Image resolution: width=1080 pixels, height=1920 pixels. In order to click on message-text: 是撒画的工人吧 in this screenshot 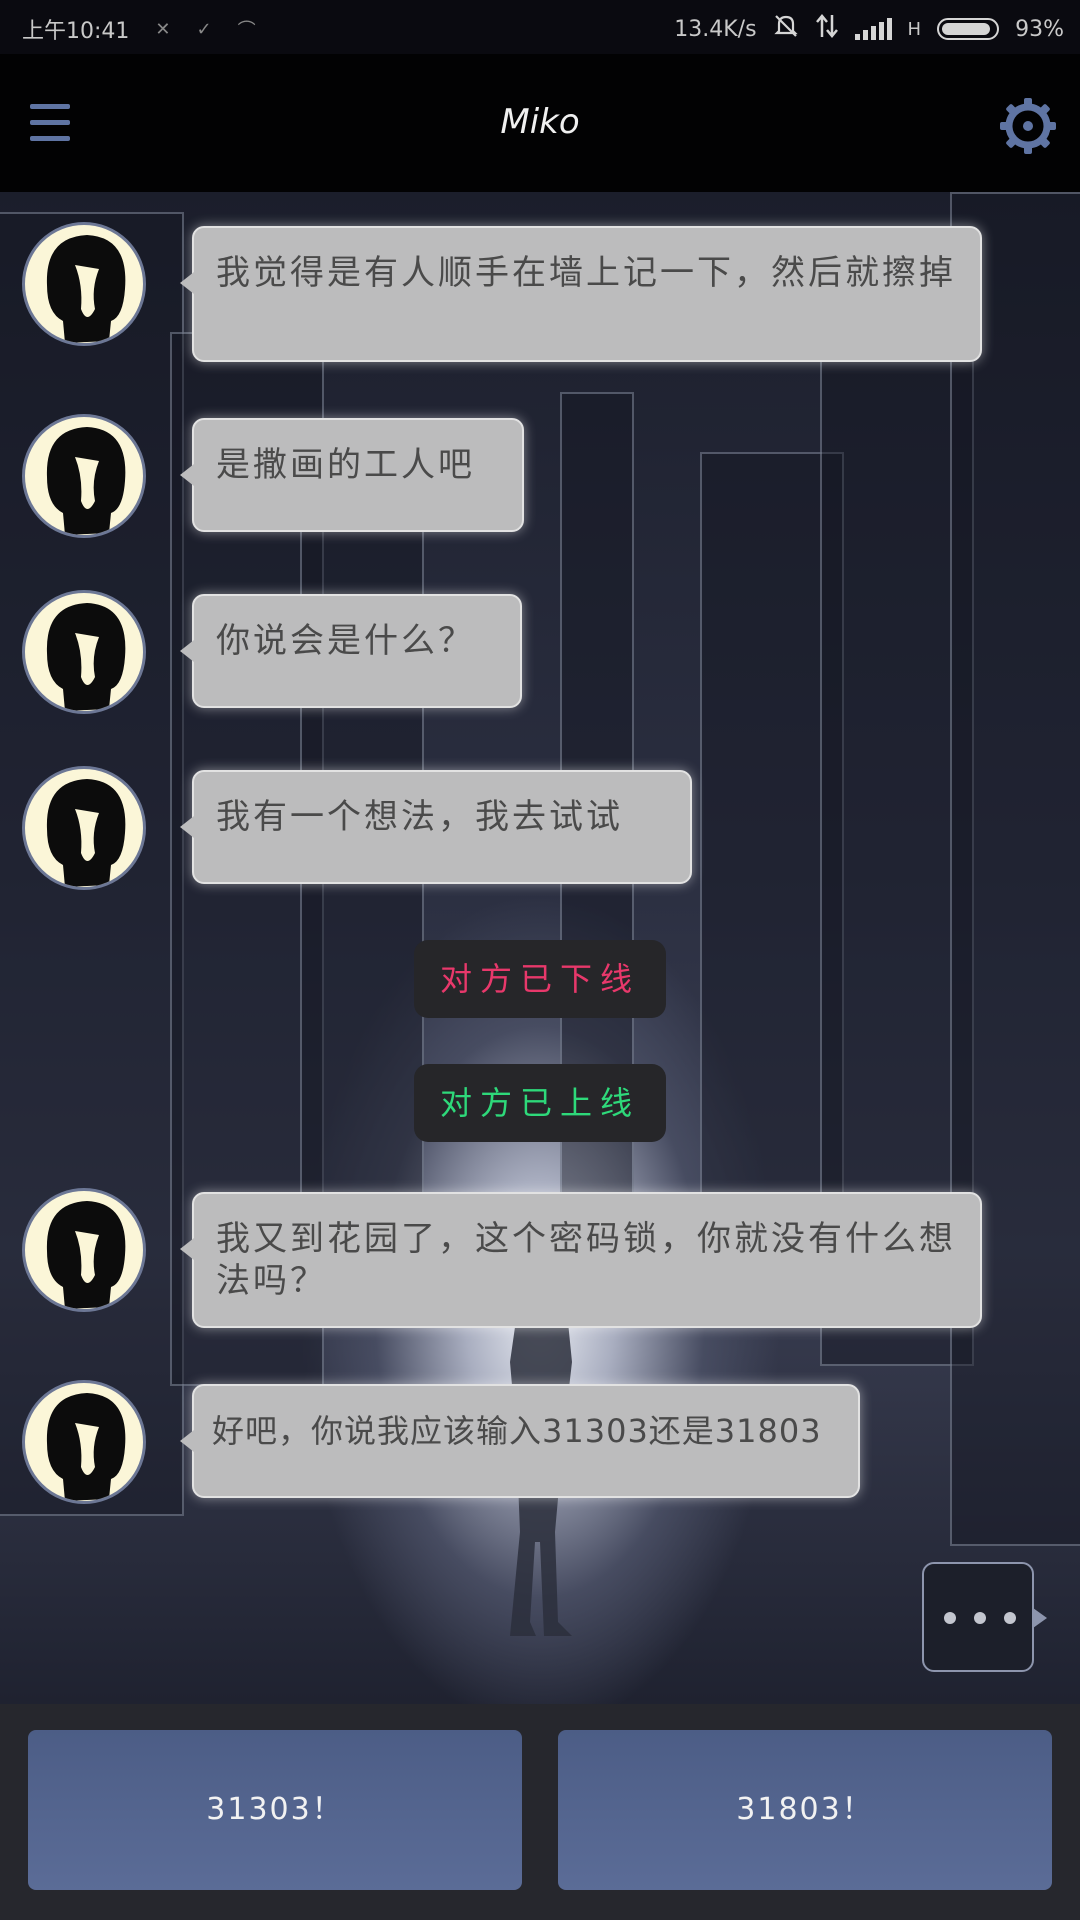, I will do `click(345, 465)`.